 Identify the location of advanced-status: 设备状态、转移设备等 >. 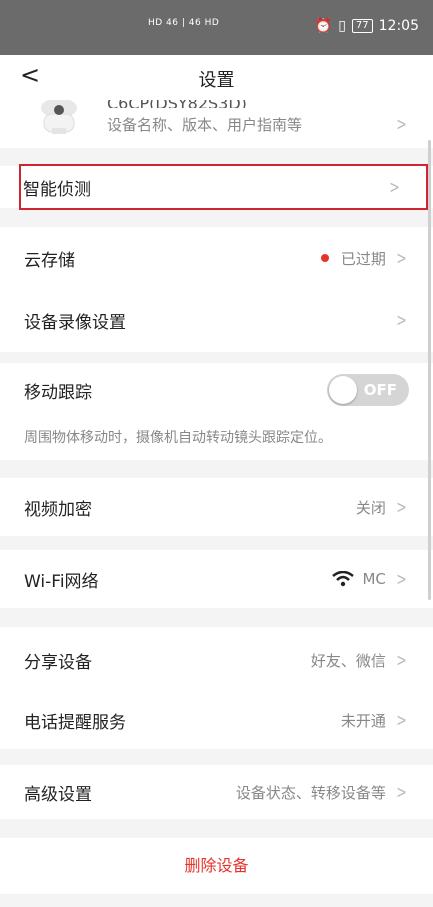
(322, 792).